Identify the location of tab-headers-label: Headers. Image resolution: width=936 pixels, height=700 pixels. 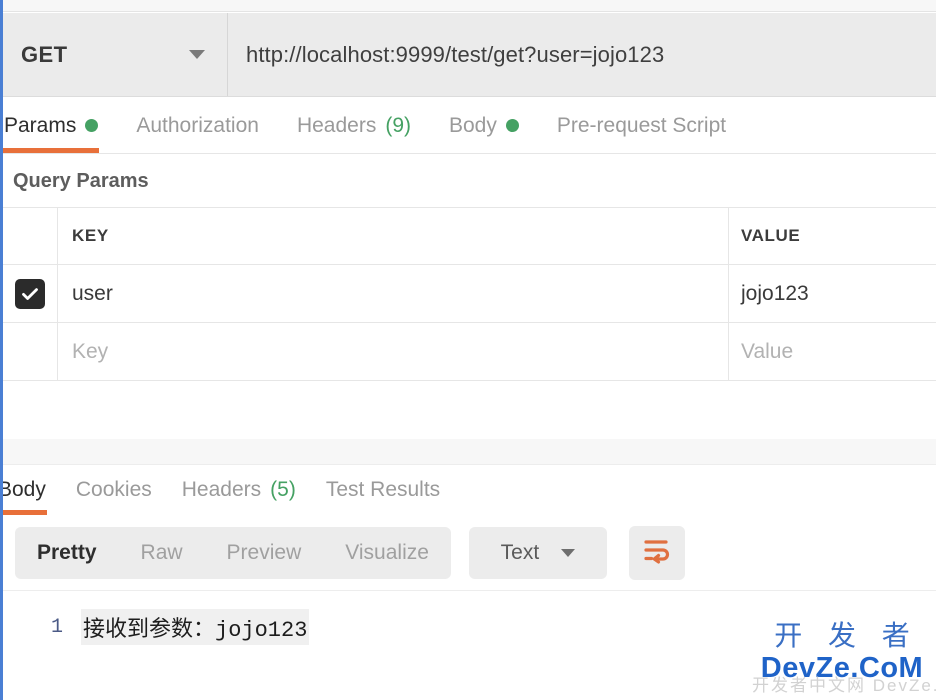
(336, 125).